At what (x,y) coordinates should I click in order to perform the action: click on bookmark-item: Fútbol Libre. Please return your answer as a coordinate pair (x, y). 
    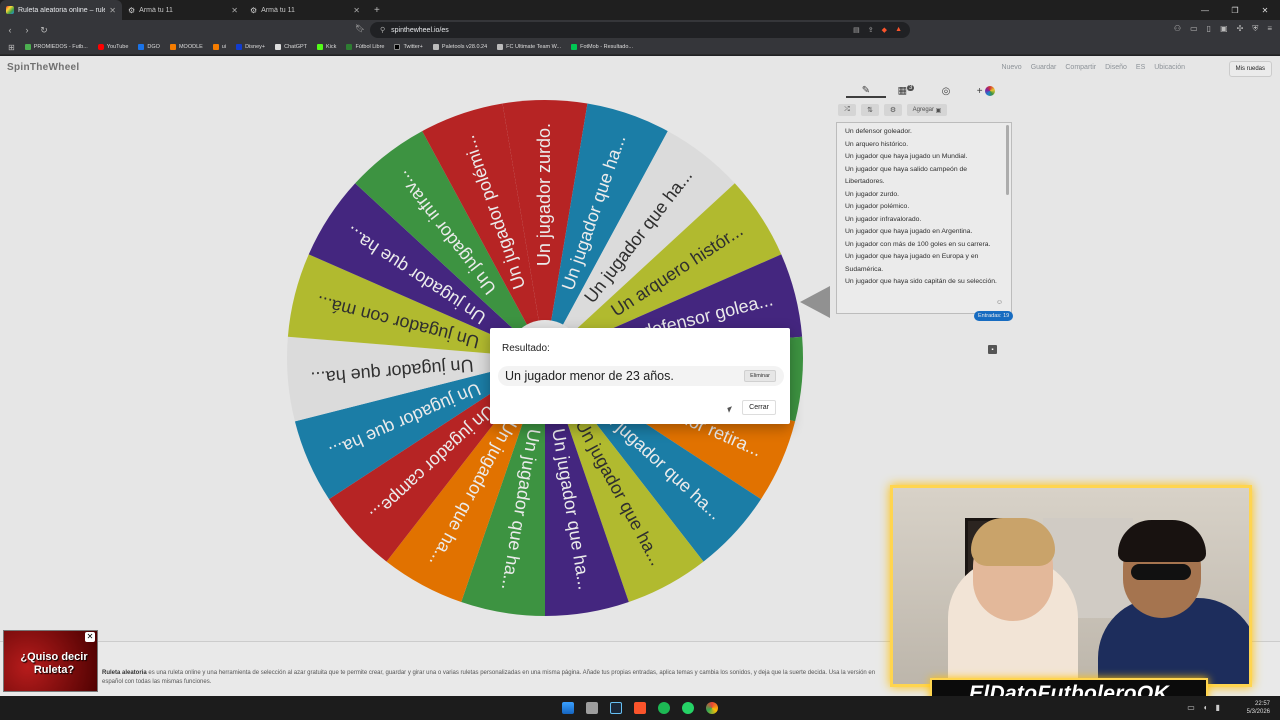
    Looking at the image, I should click on (365, 47).